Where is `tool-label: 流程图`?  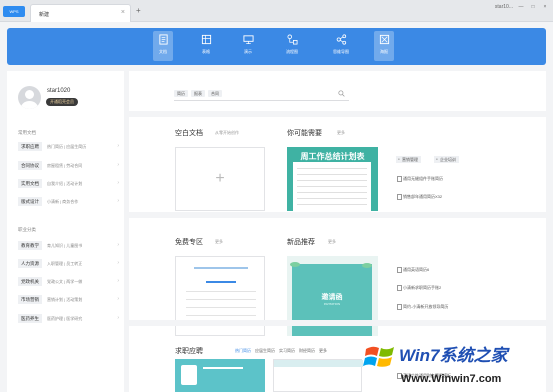
tool-label: 流程图 is located at coordinates (292, 51).